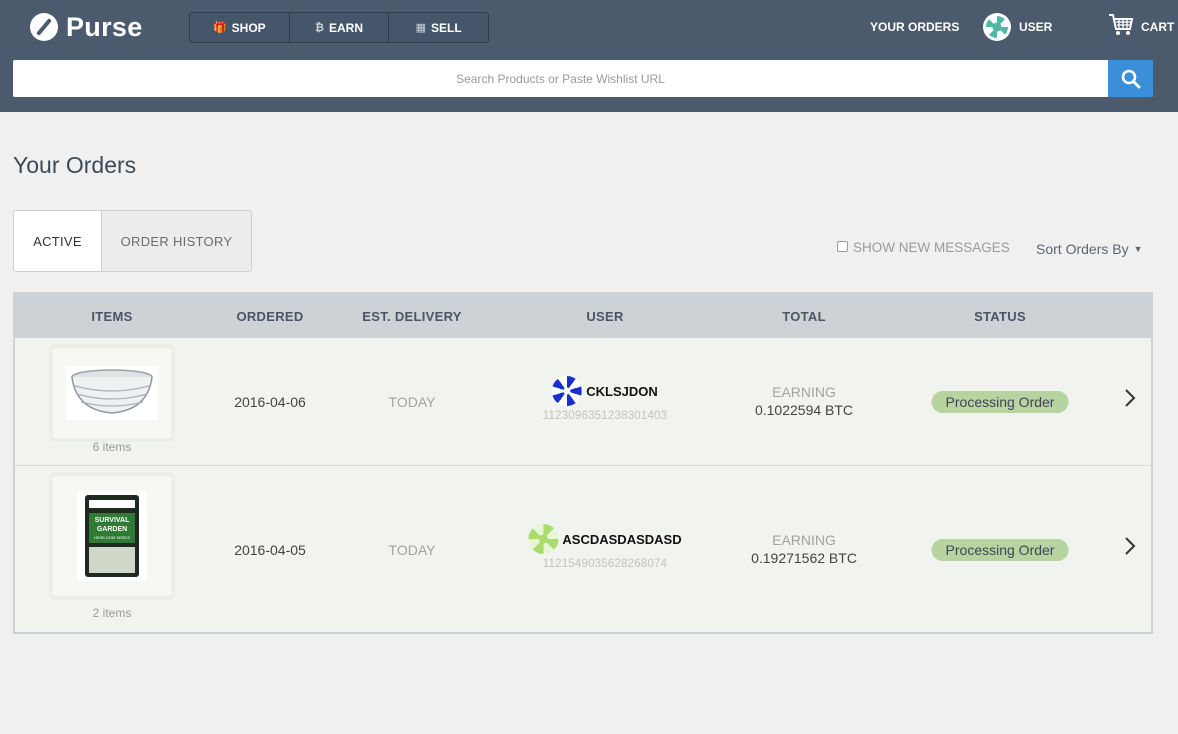 This screenshot has height=734, width=1178. I want to click on cart-link: CART, so click(1141, 27).